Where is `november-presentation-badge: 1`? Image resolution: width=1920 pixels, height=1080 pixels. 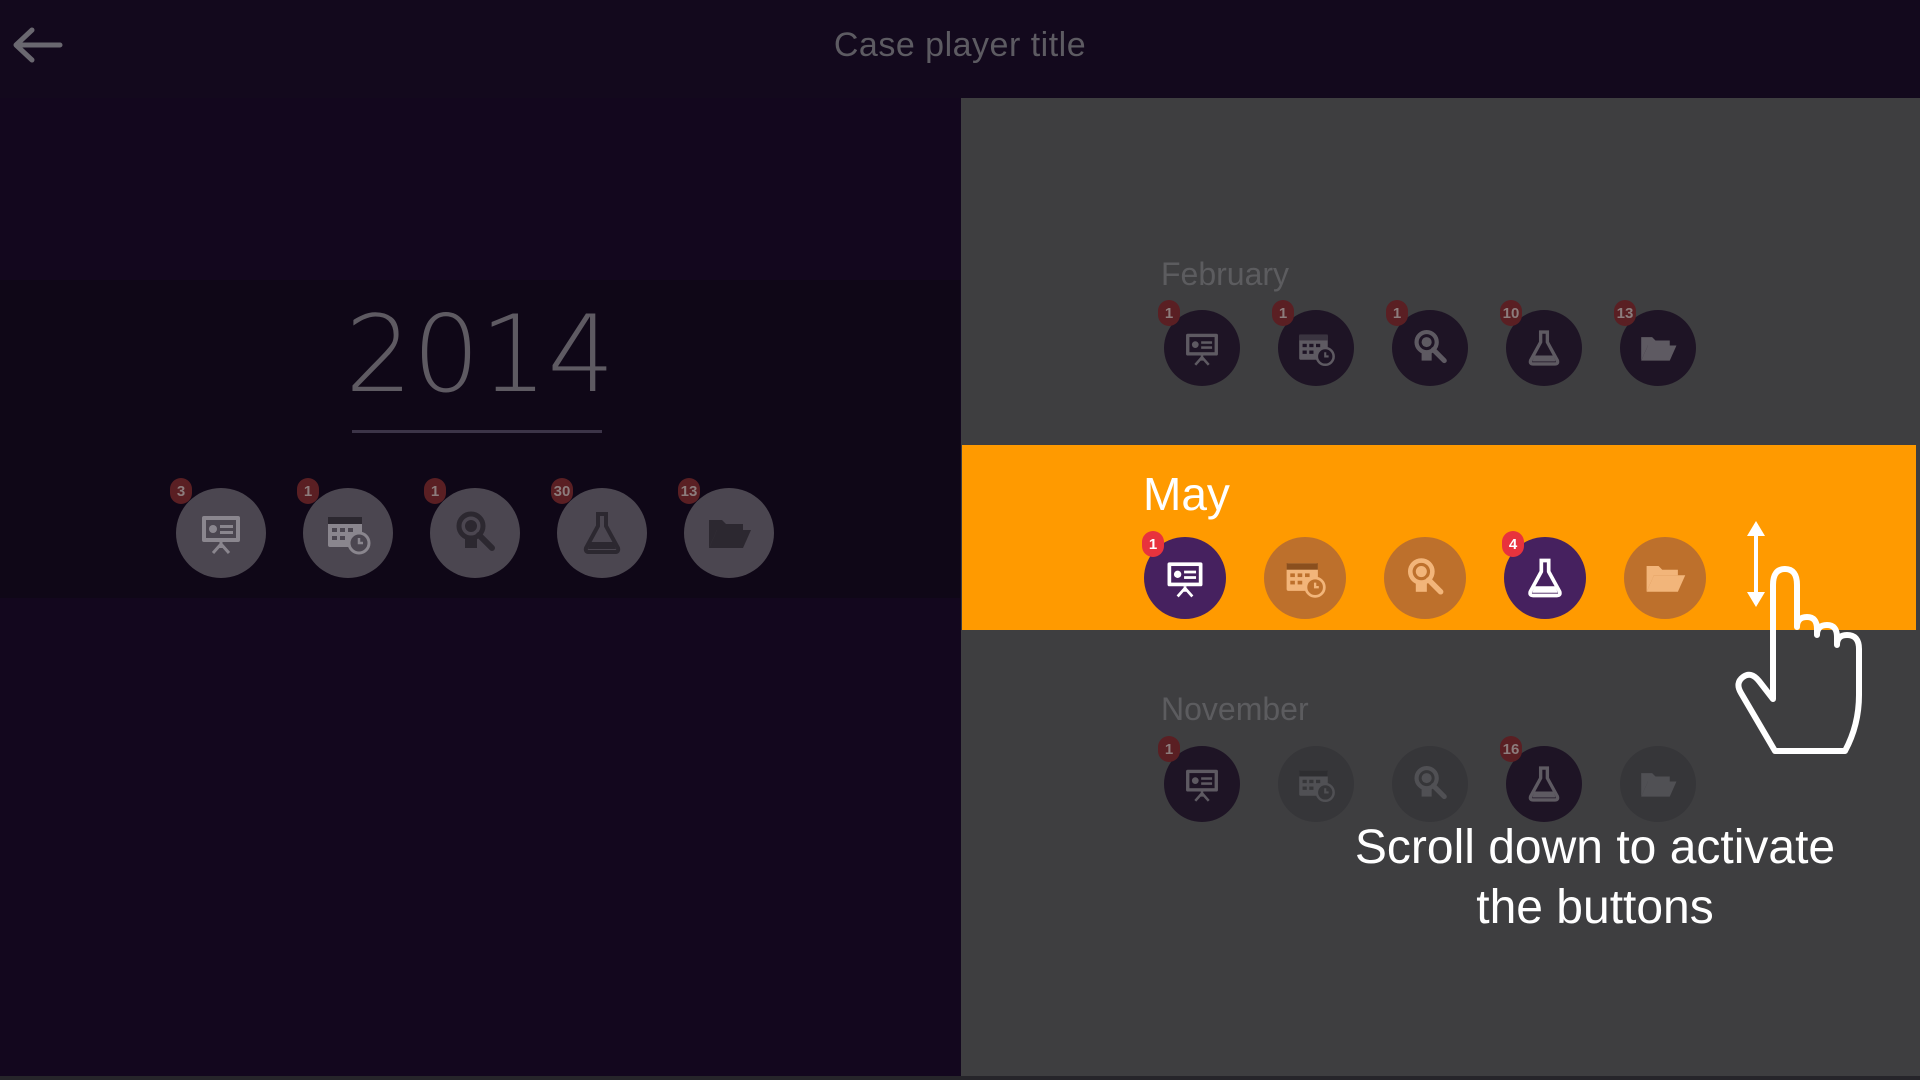
november-presentation-badge: 1 is located at coordinates (1169, 749).